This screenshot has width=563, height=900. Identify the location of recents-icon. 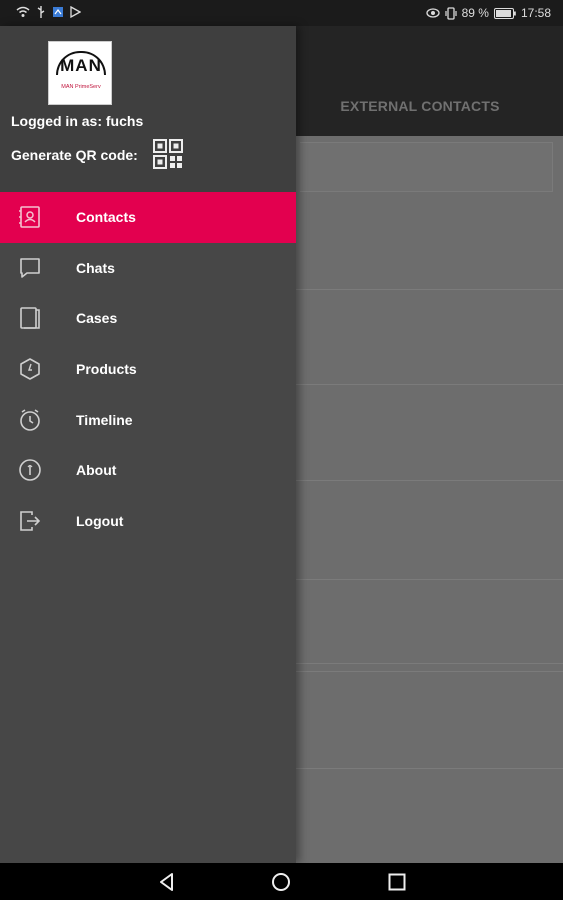
(397, 882).